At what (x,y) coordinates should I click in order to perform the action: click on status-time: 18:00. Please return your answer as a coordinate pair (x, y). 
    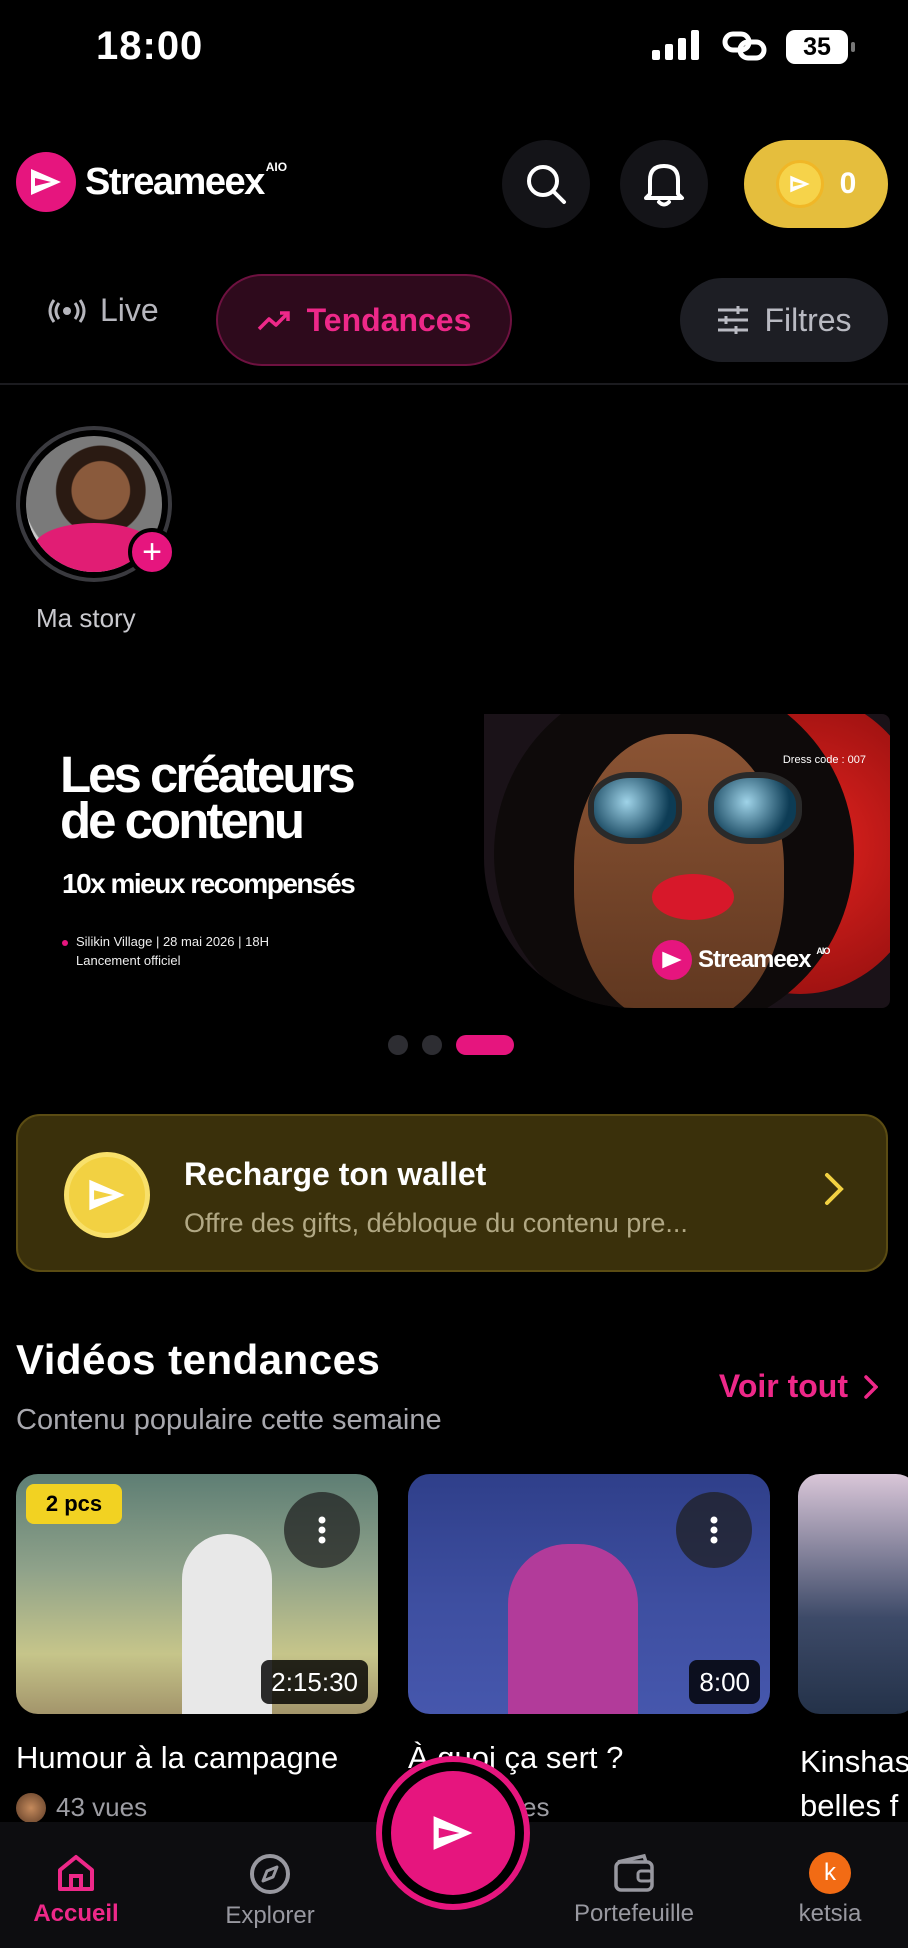
    Looking at the image, I should click on (150, 46).